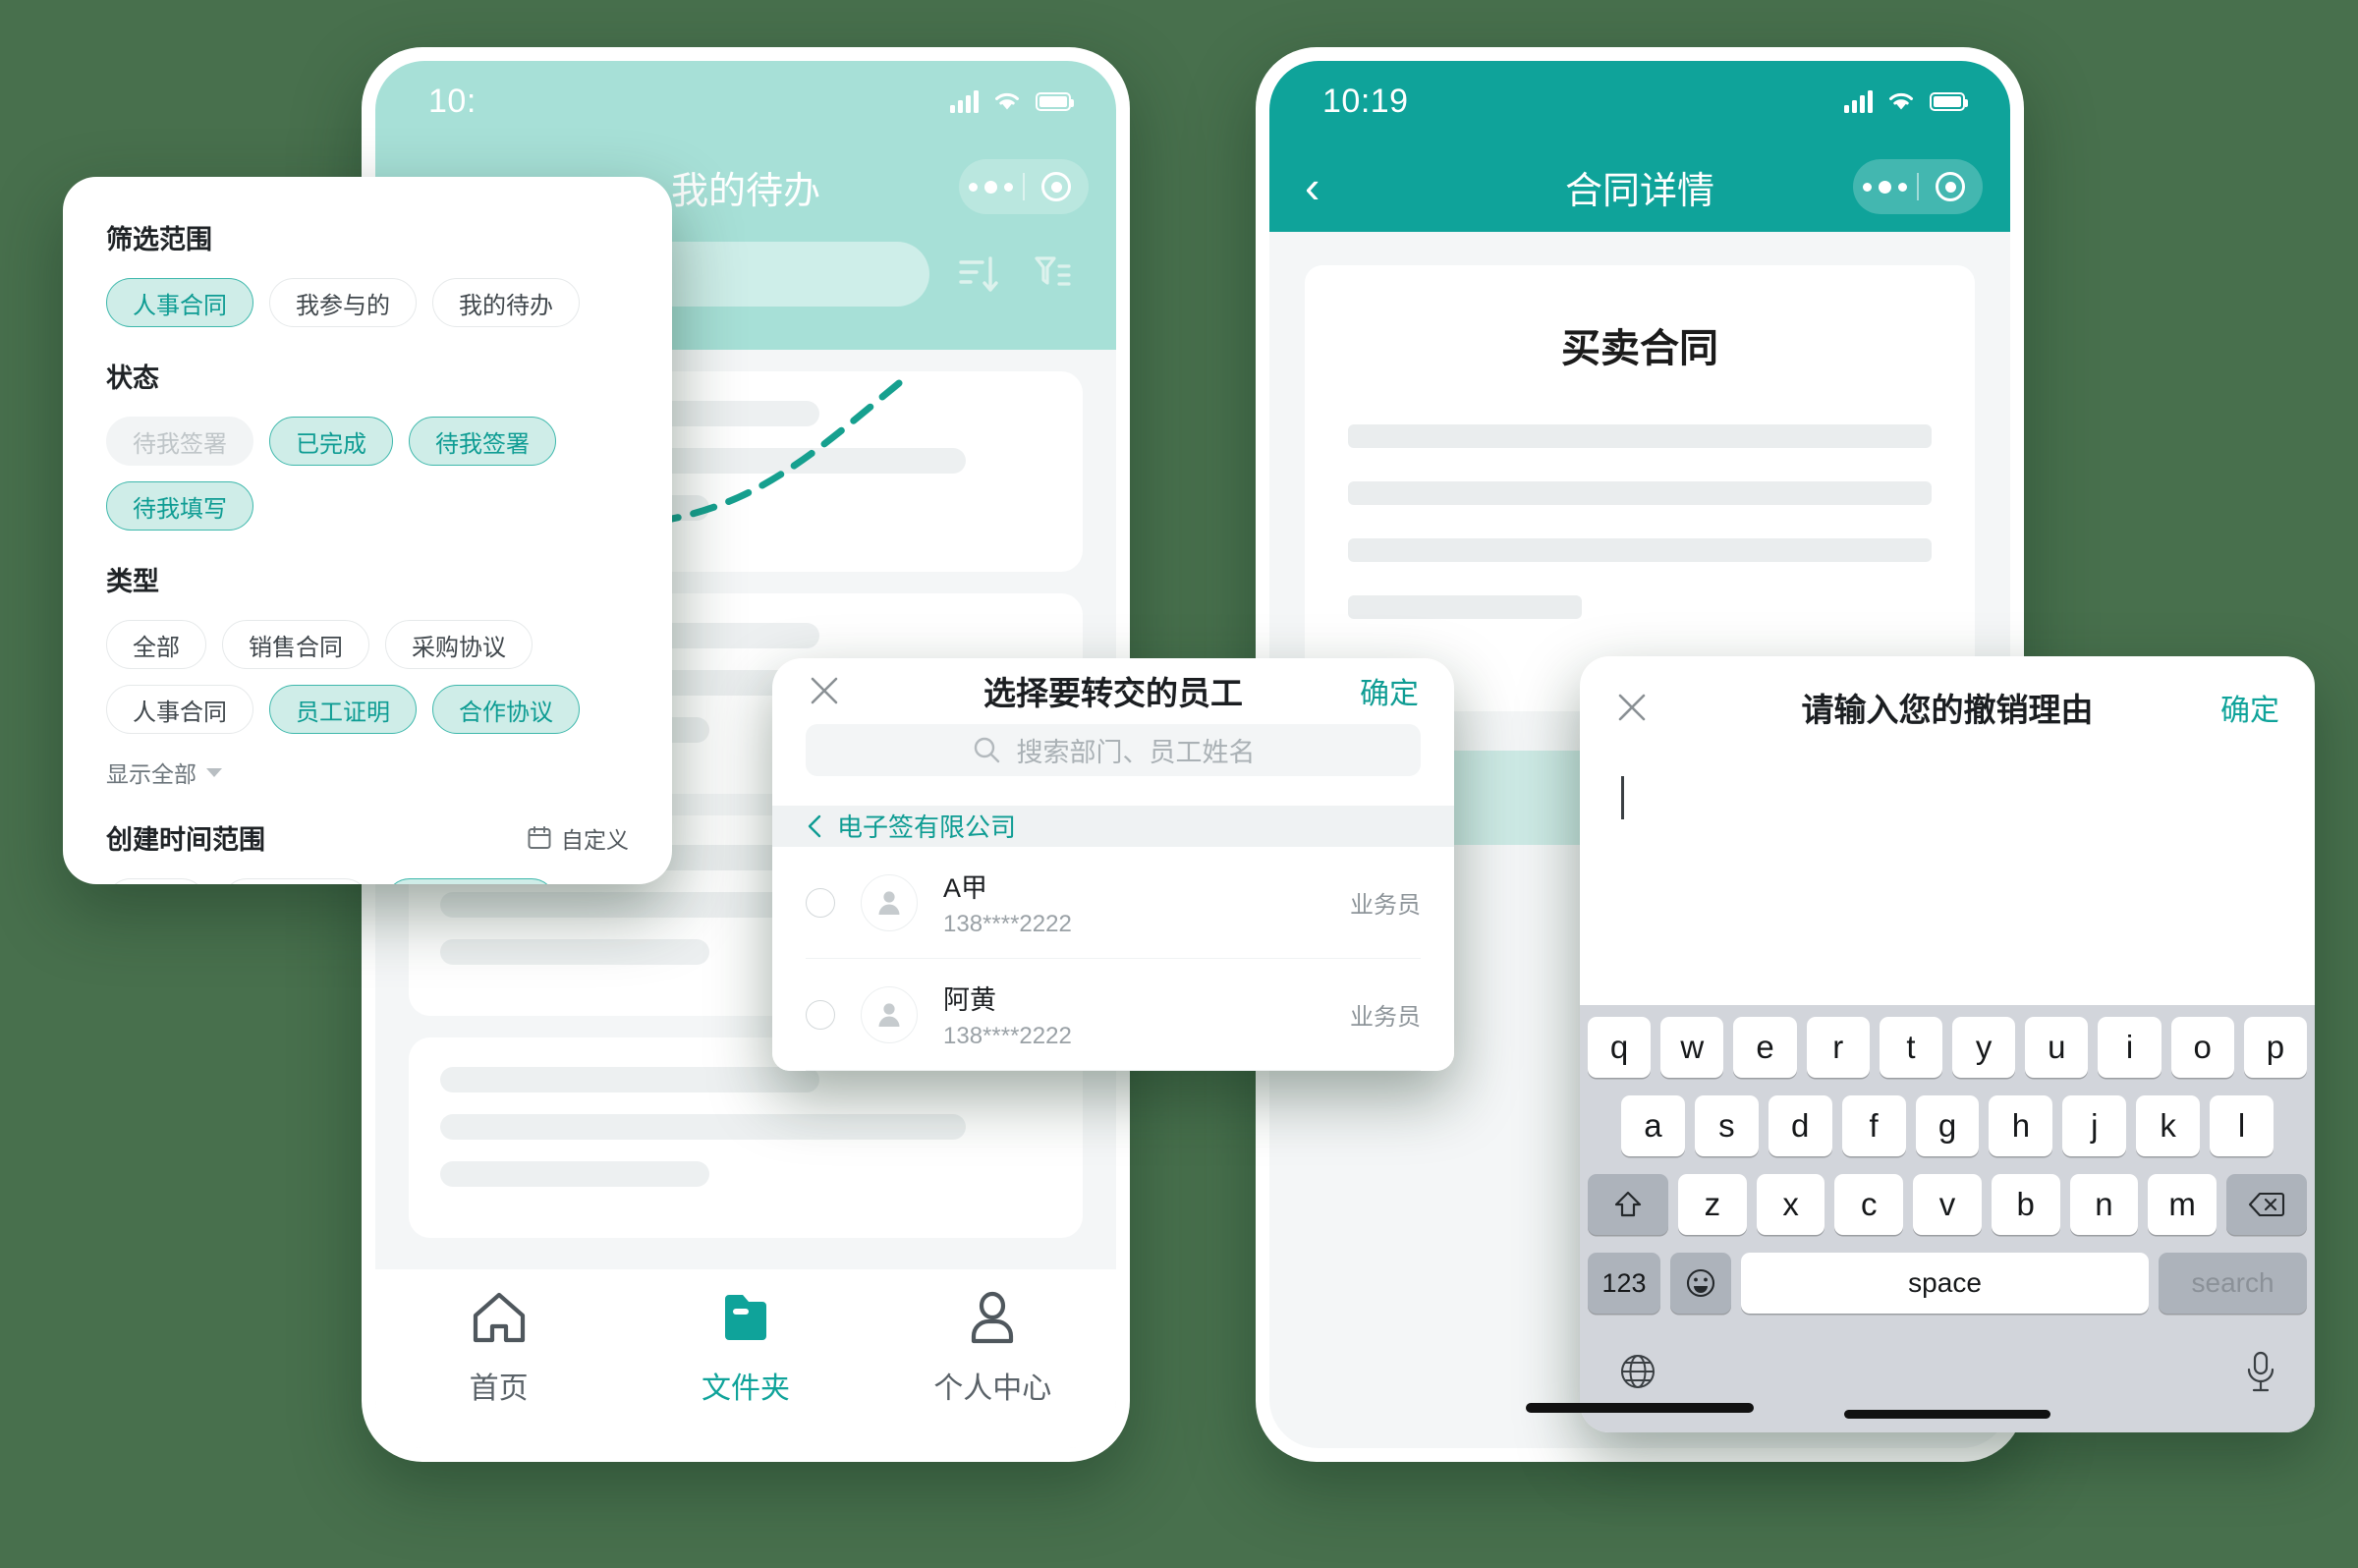 The height and width of the screenshot is (1568, 2358). I want to click on key-r: r, so click(1838, 1047).